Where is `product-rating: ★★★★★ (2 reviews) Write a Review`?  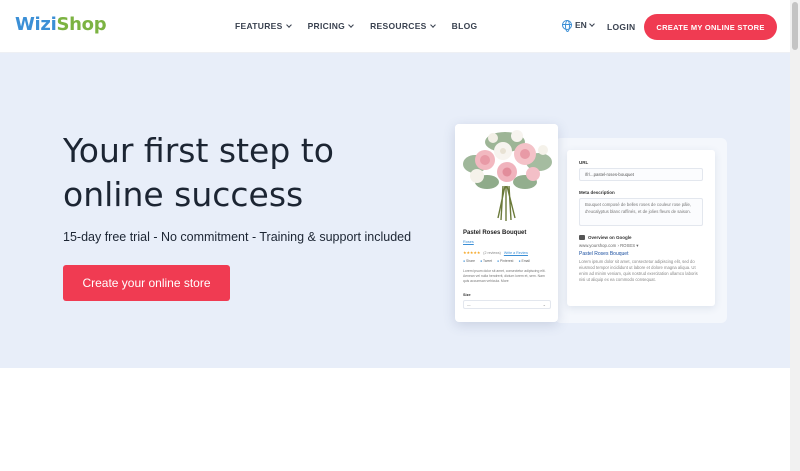
product-rating: ★★★★★ (2 reviews) Write a Review is located at coordinates (495, 252).